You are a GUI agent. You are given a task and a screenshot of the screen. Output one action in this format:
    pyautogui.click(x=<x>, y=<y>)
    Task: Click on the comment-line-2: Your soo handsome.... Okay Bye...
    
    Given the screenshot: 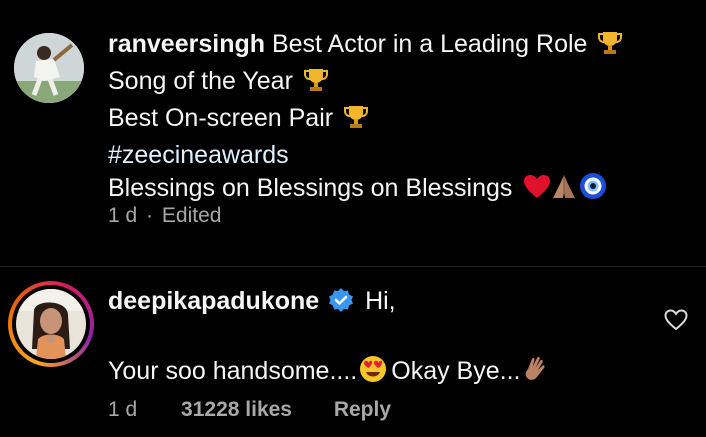 What is the action you would take?
    pyautogui.click(x=329, y=373)
    